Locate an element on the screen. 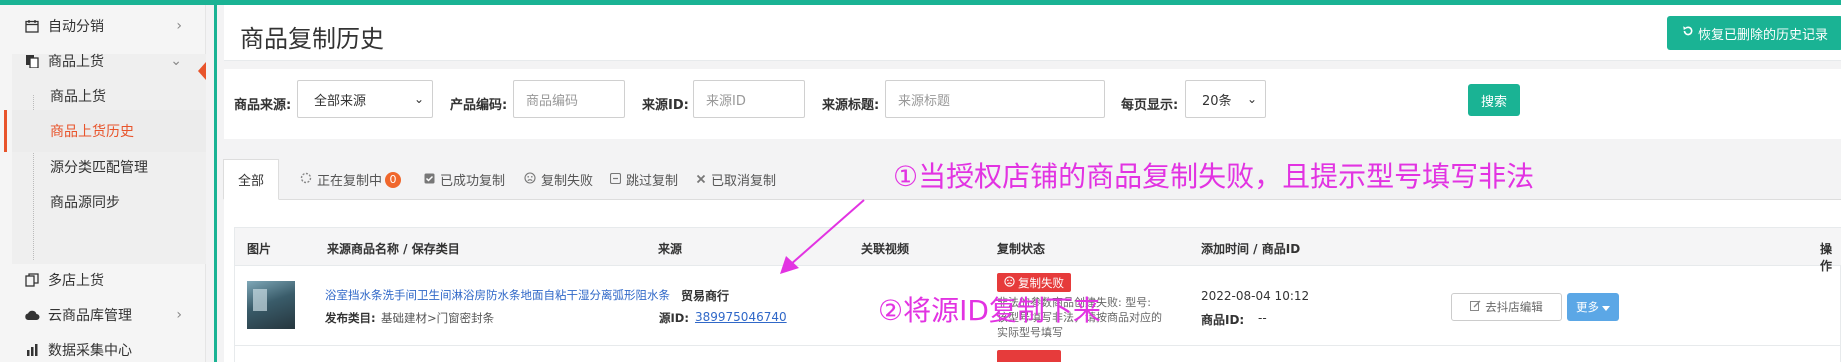  sidebar-subitem-label: 商品上货历史 is located at coordinates (92, 132).